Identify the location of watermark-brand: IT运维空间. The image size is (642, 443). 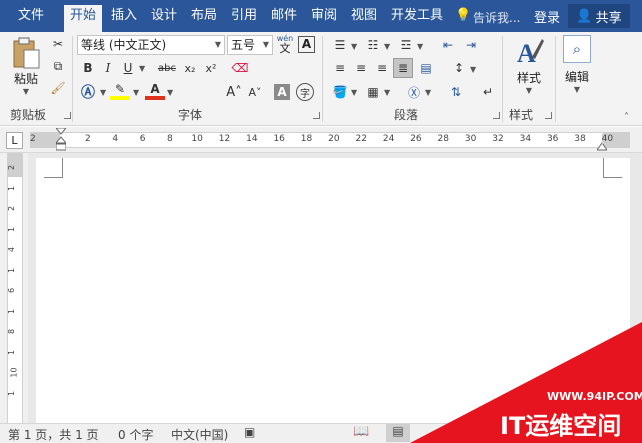
(560, 426).